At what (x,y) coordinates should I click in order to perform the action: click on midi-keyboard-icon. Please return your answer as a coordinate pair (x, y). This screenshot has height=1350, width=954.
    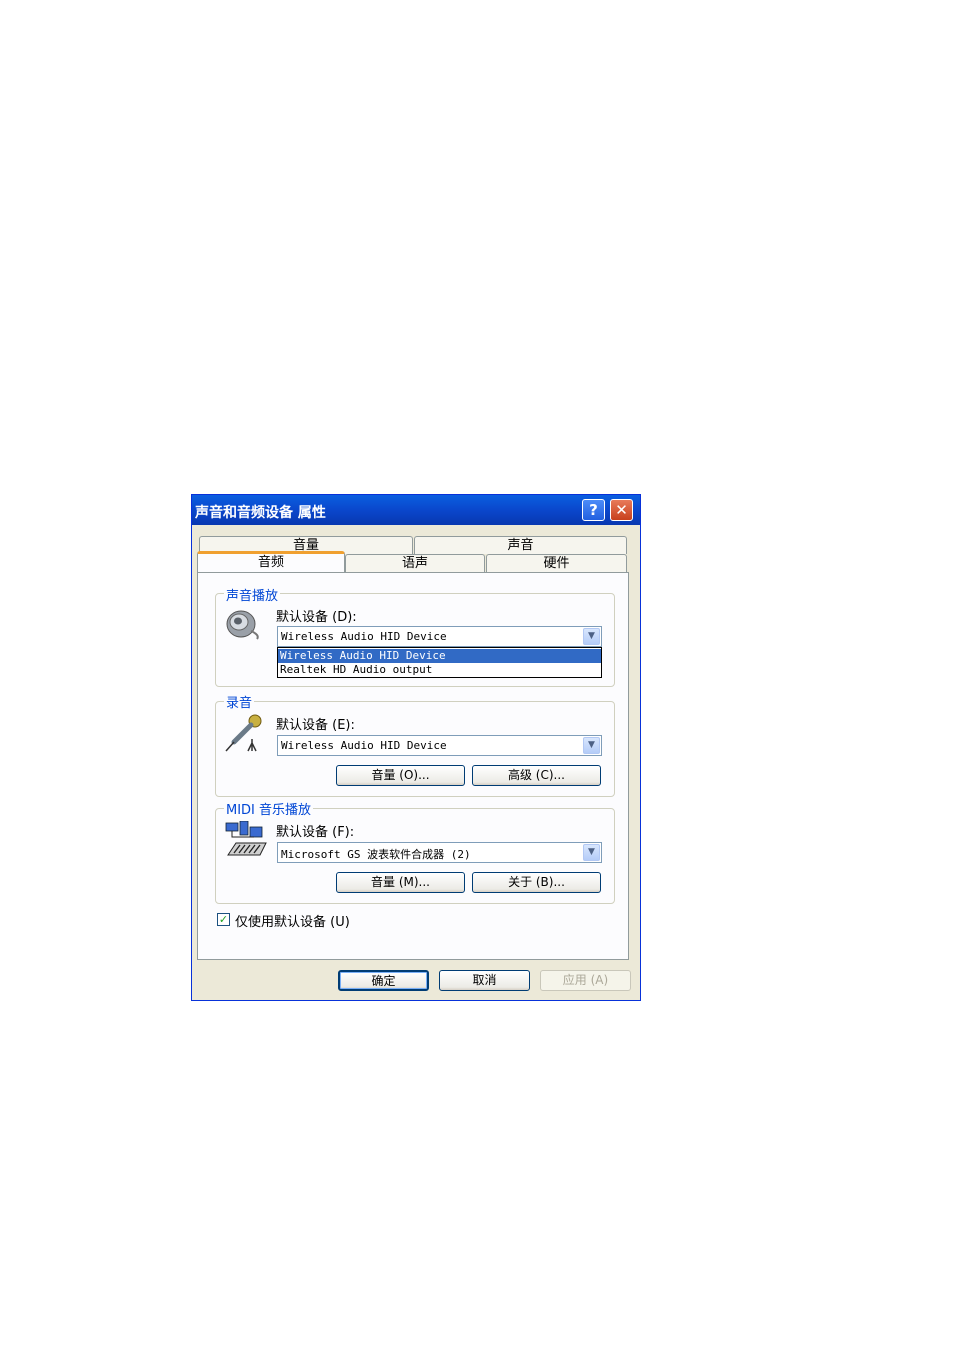
    Looking at the image, I should click on (246, 838).